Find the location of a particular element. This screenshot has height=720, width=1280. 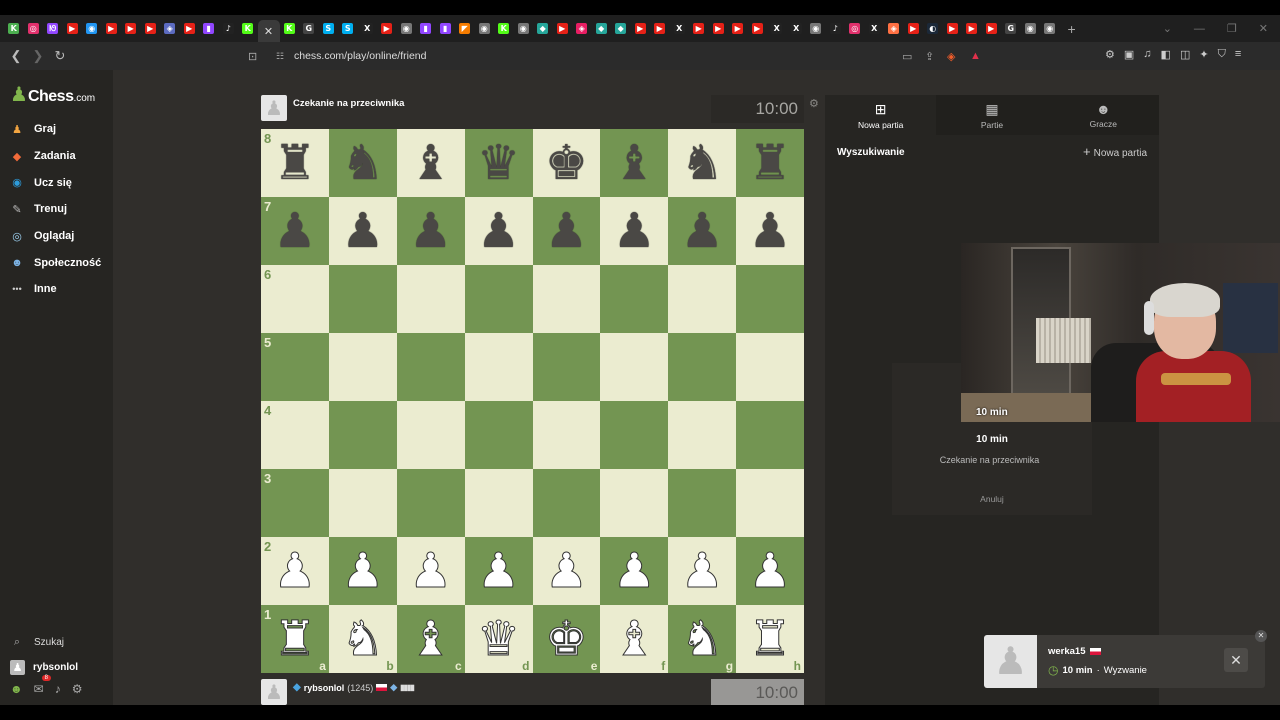

sidebar-item-3: ◉ Ucz się is located at coordinates (55, 182).